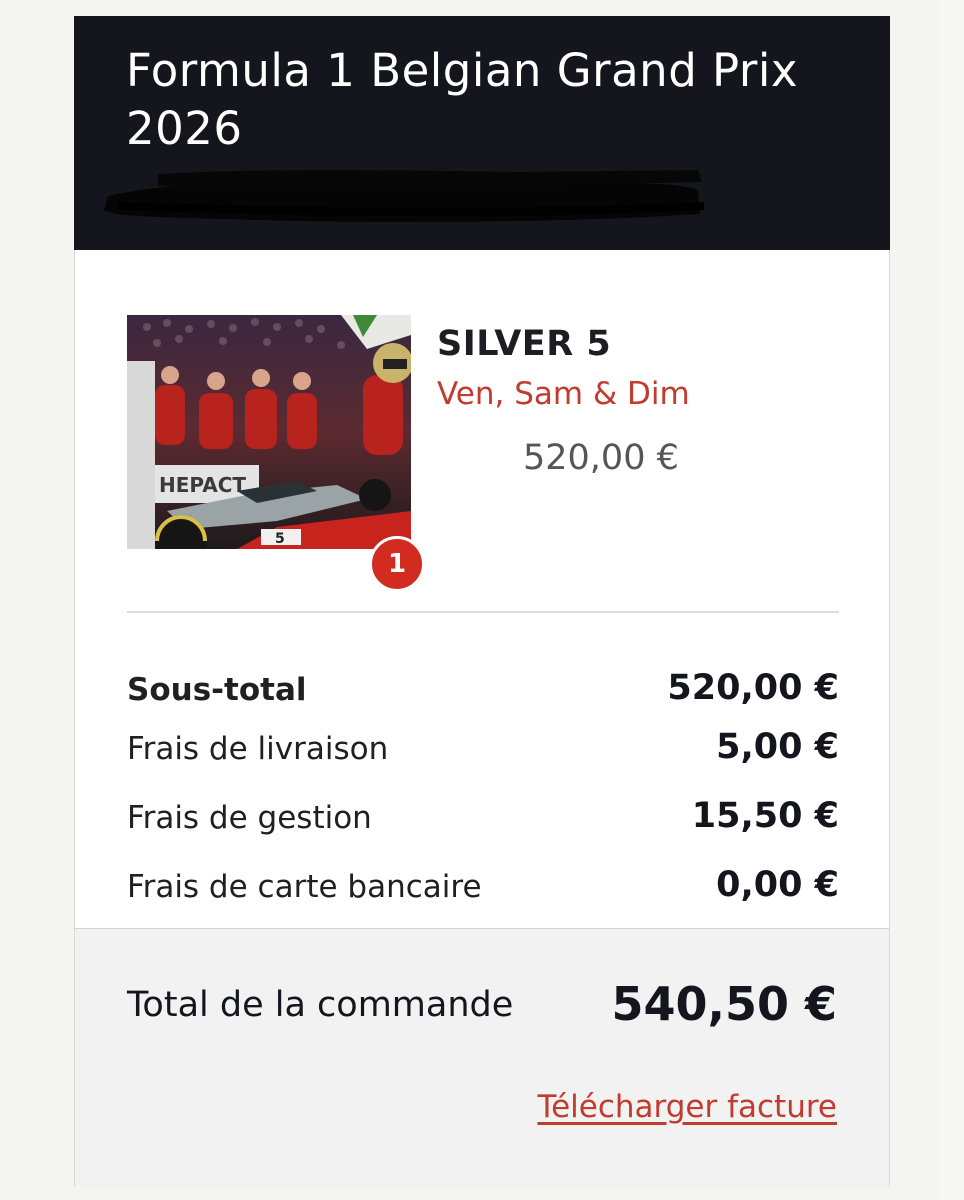 Image resolution: width=964 pixels, height=1200 pixels. What do you see at coordinates (687, 1107) in the screenshot?
I see `download-invoice-link: Télécharger facture` at bounding box center [687, 1107].